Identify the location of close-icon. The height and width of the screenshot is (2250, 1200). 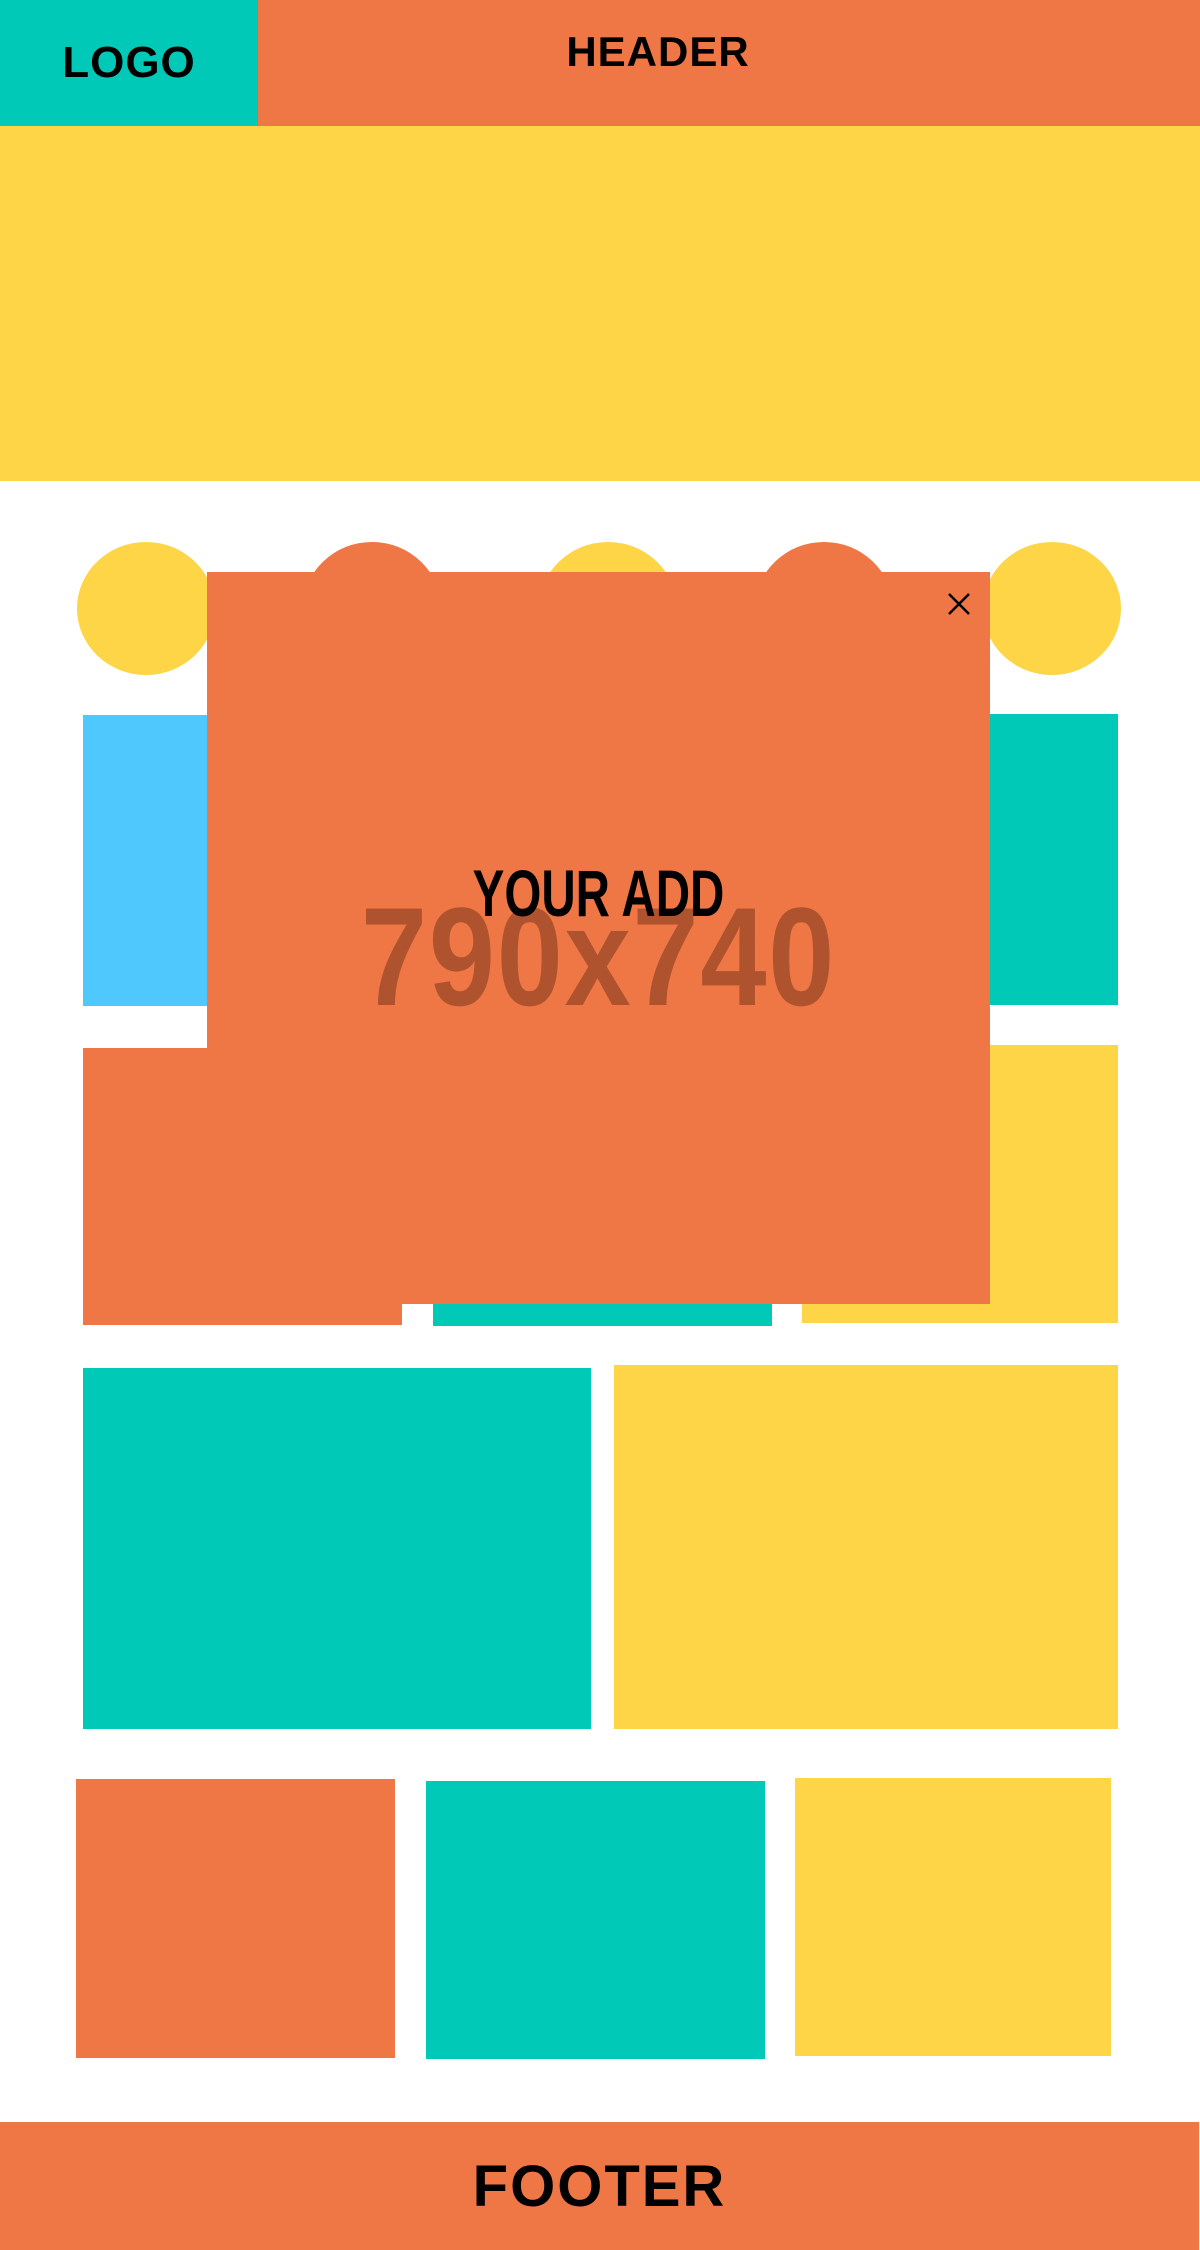
(959, 604).